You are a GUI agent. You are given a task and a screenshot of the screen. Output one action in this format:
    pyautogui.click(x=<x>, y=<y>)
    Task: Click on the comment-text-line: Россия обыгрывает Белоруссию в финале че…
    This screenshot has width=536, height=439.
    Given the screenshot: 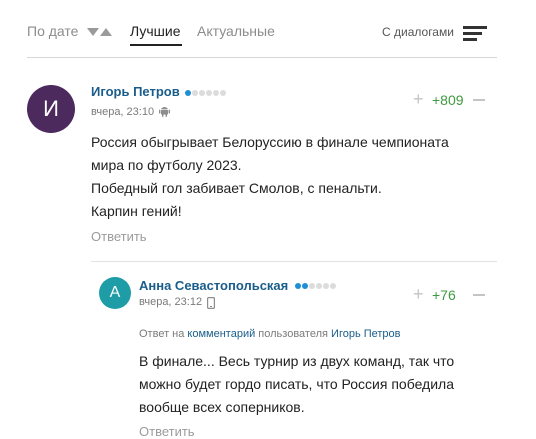 What is the action you would take?
    pyautogui.click(x=270, y=142)
    